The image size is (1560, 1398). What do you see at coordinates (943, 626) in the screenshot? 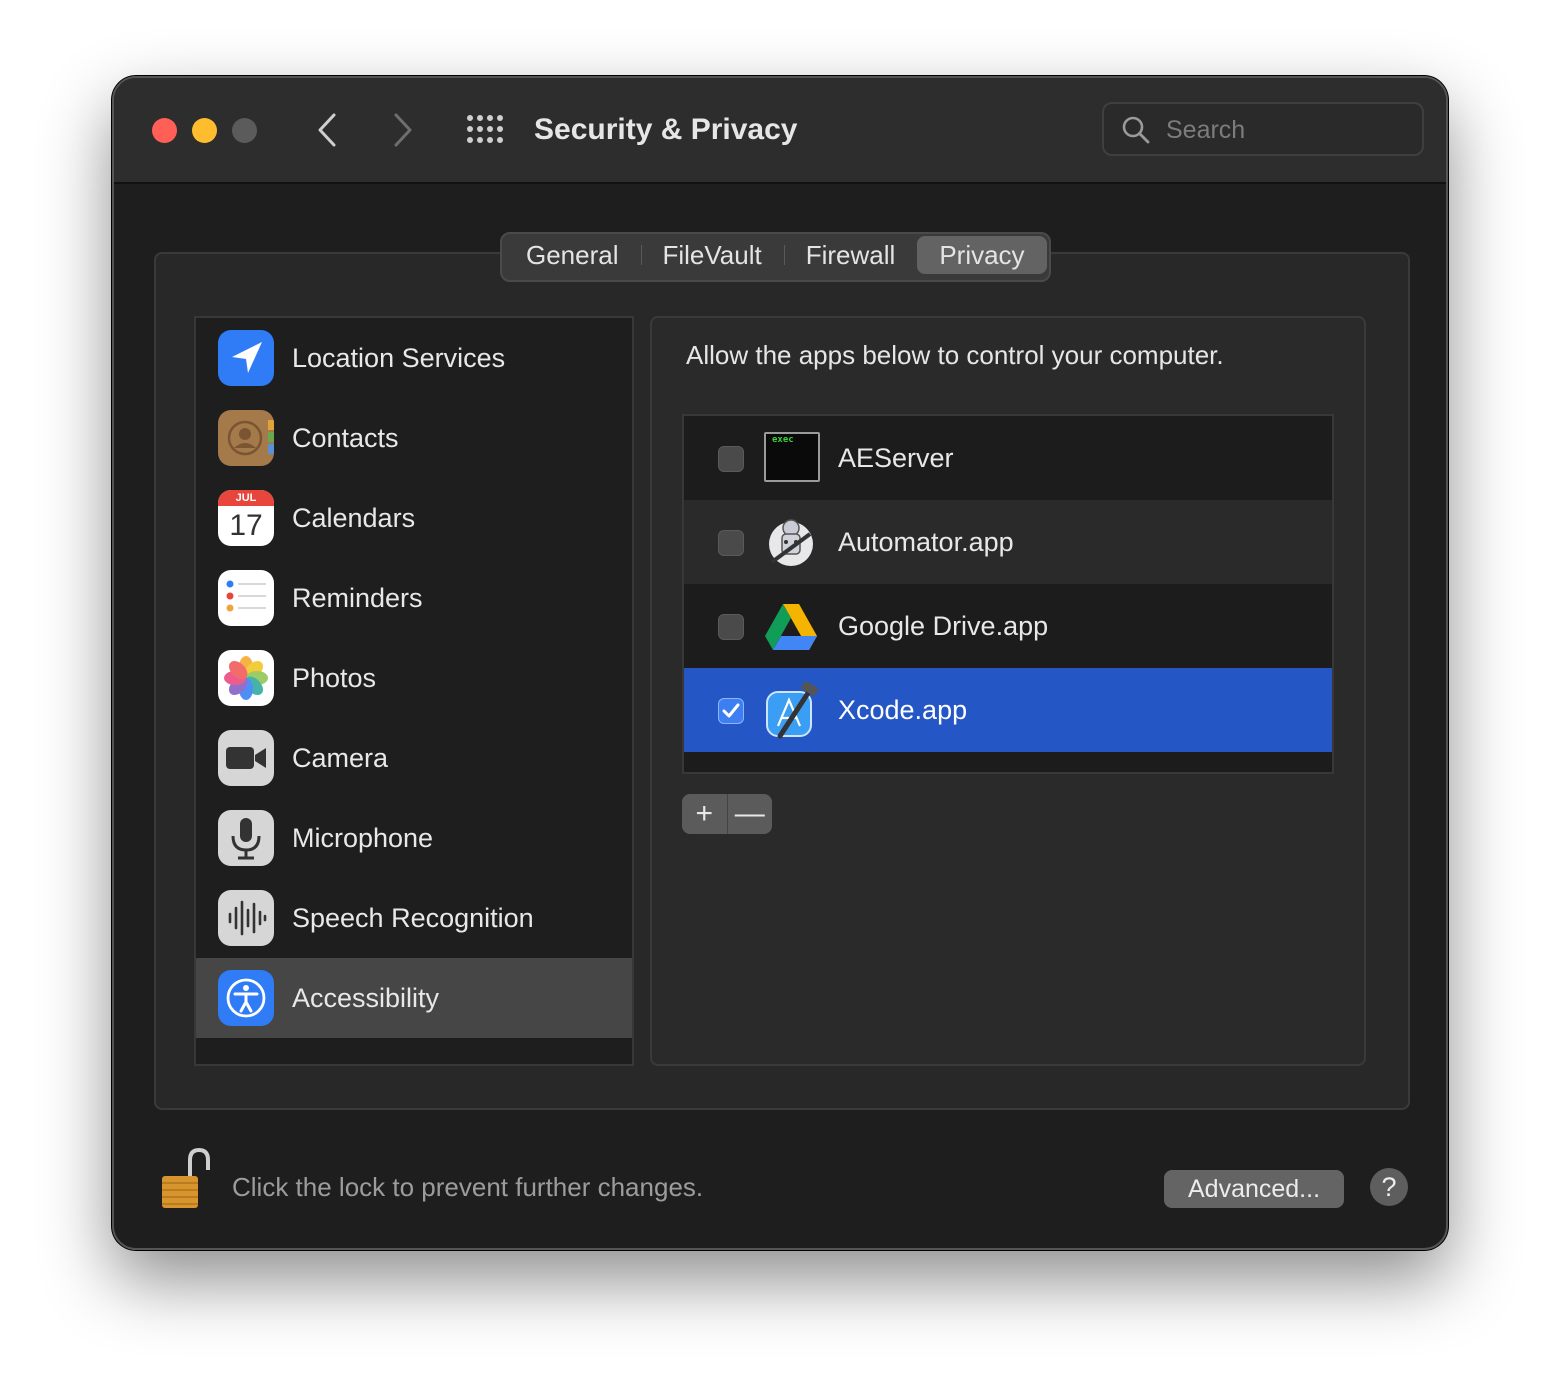
I see `app-name: Google Drive.app` at bounding box center [943, 626].